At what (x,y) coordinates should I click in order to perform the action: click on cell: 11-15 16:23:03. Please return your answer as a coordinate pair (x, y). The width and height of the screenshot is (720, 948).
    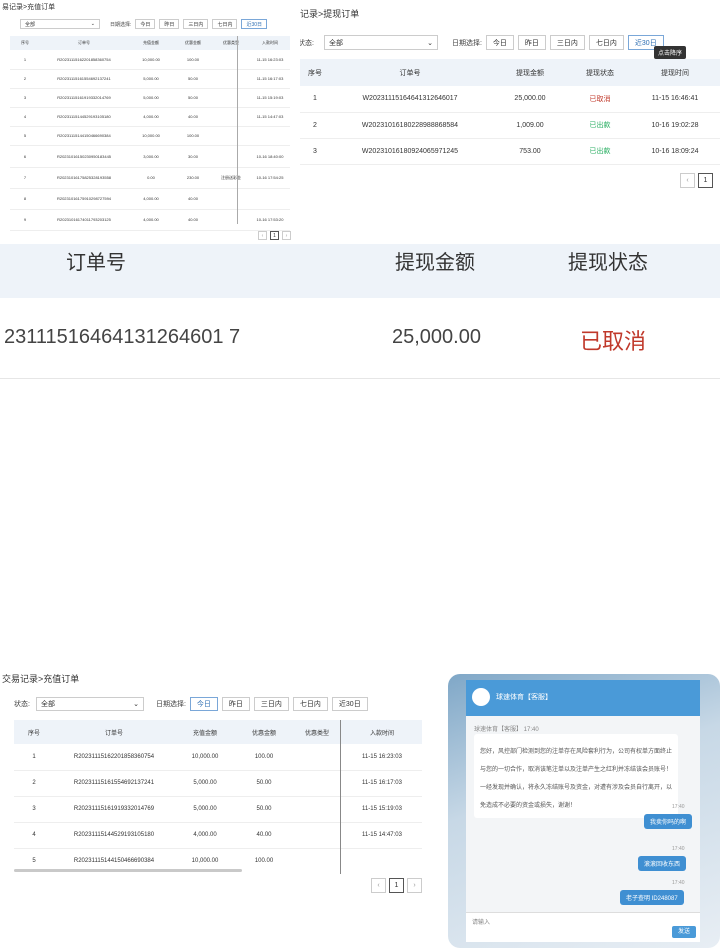
    Looking at the image, I should click on (382, 757).